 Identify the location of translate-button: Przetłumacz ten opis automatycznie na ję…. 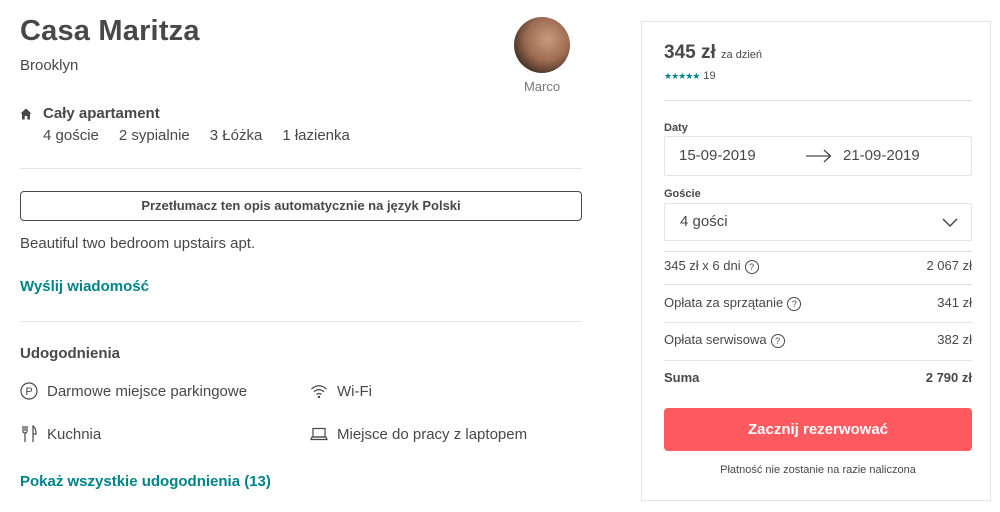
(301, 206).